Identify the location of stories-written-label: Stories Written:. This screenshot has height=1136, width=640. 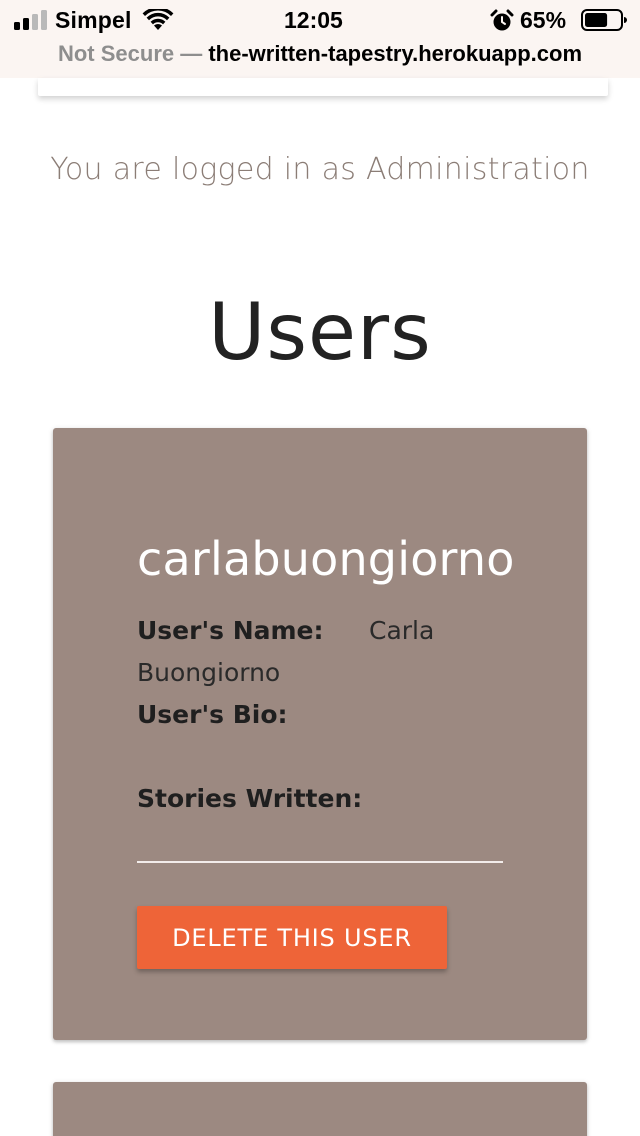
(250, 798).